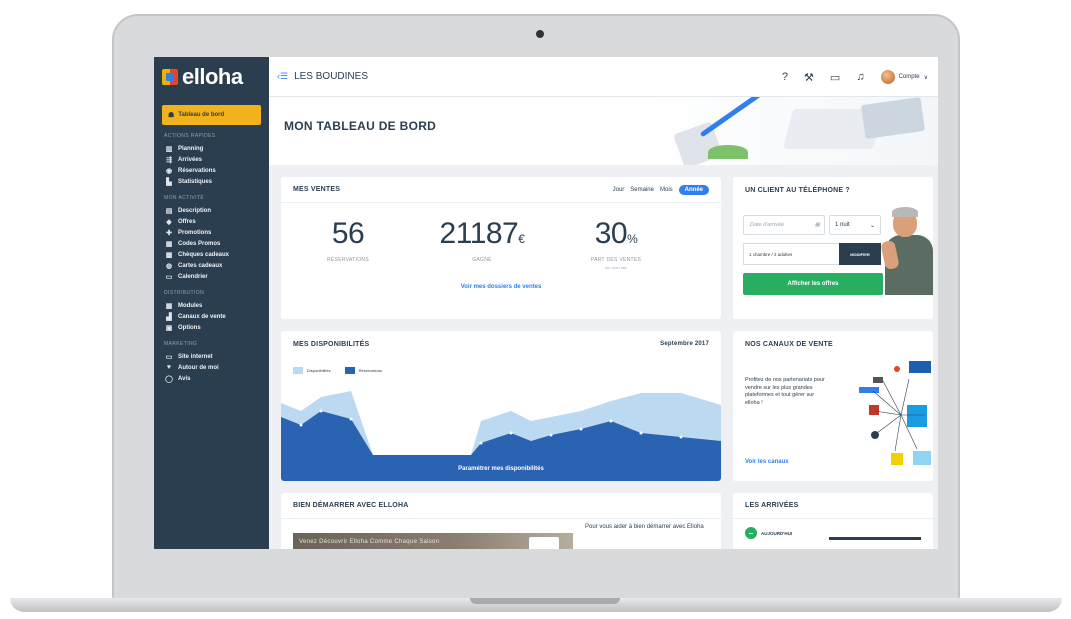  Describe the element at coordinates (785, 77) in the screenshot. I see `help-icon: ?` at that location.